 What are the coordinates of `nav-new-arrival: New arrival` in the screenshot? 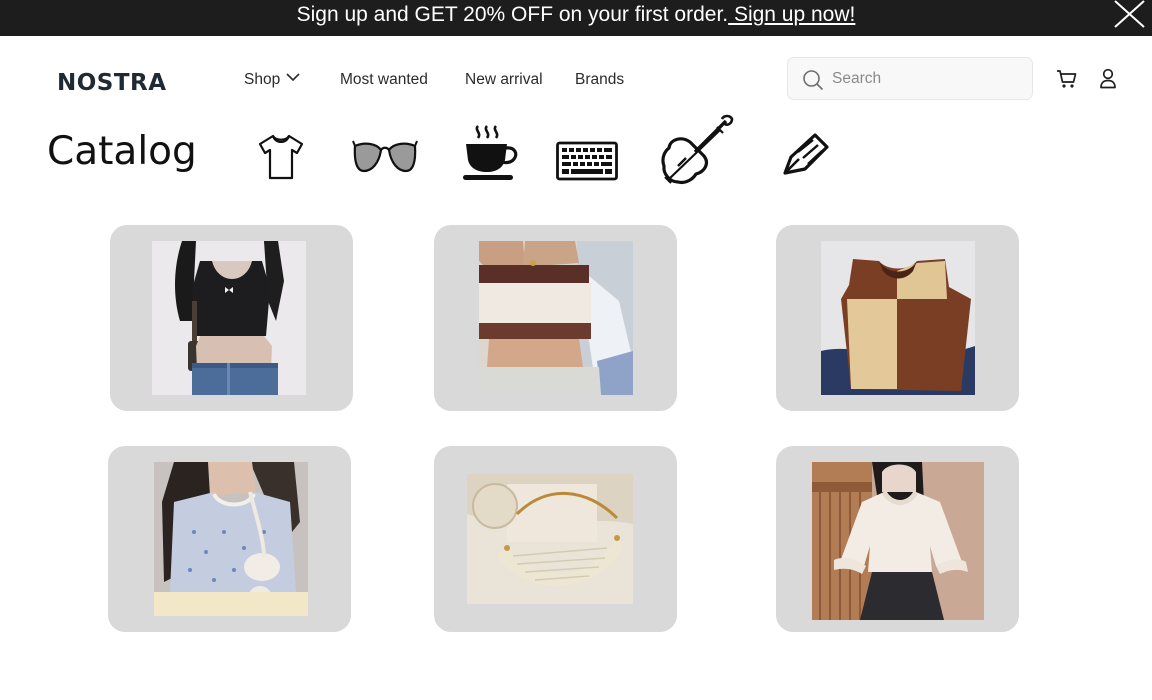 It's located at (504, 80).